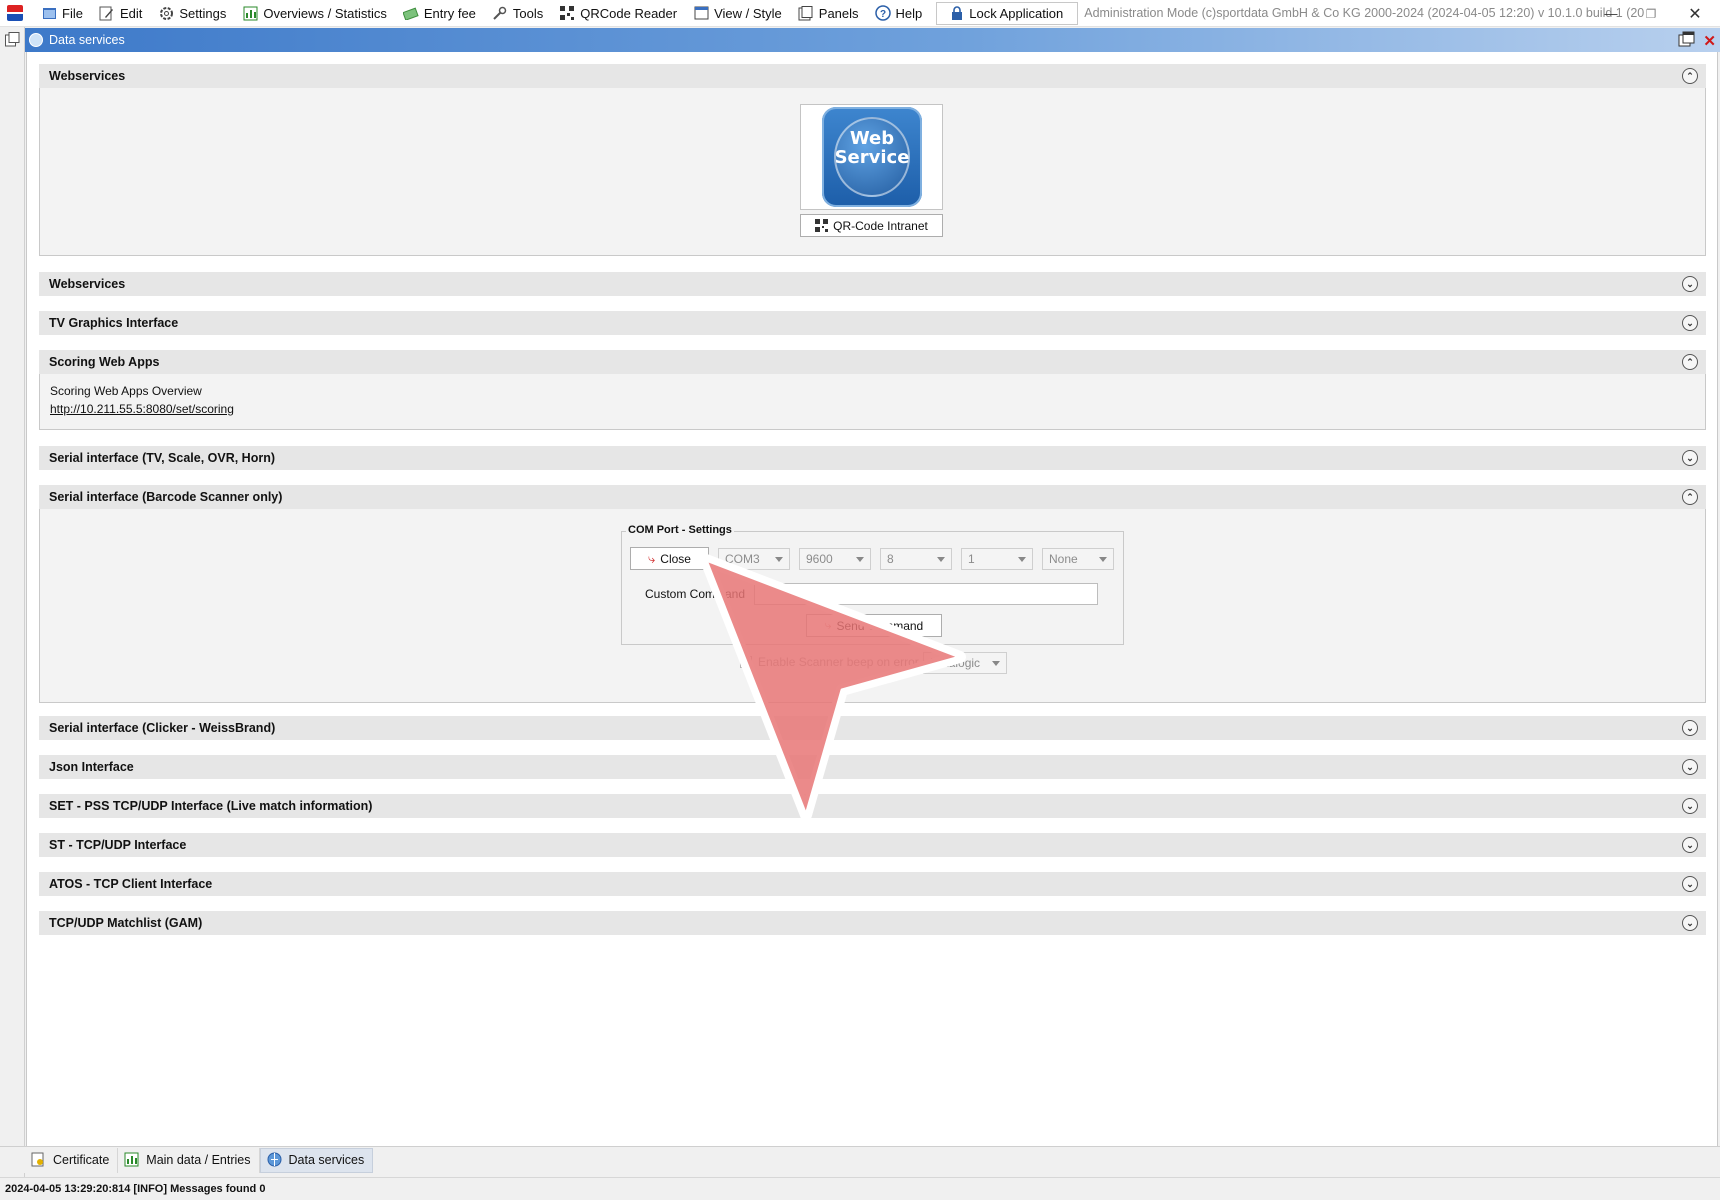 The height and width of the screenshot is (1200, 1720). What do you see at coordinates (997, 559) in the screenshot?
I see `stop-bits-select: 1` at bounding box center [997, 559].